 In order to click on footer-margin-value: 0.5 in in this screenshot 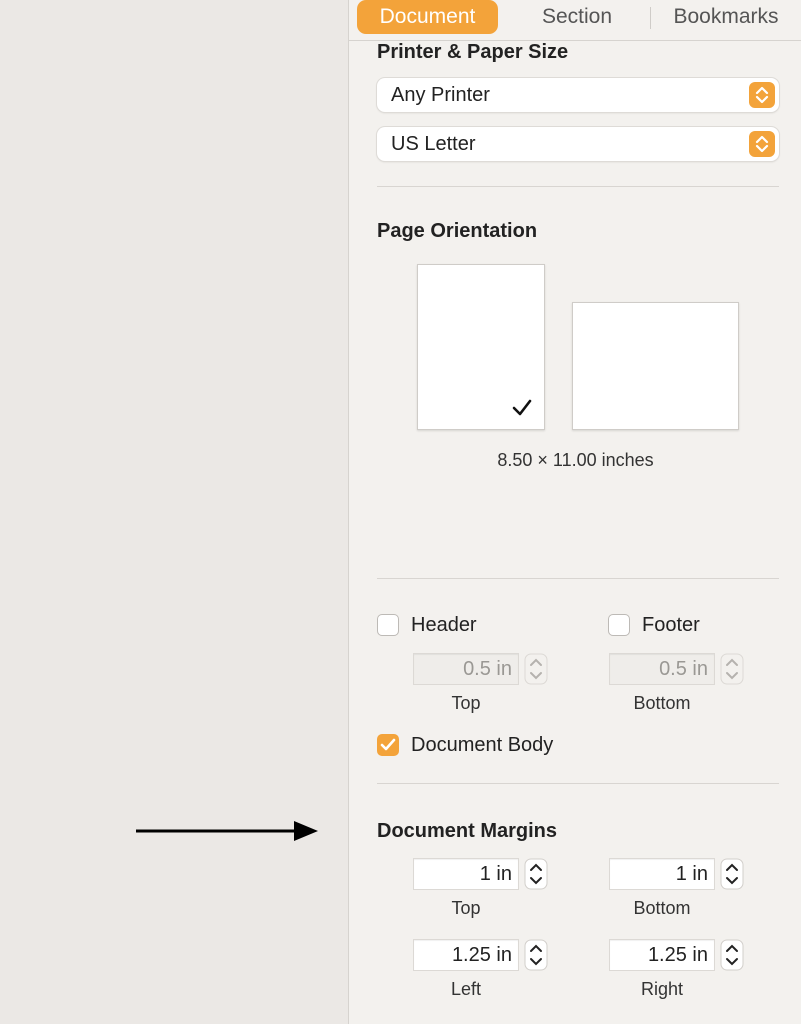, I will do `click(683, 669)`.